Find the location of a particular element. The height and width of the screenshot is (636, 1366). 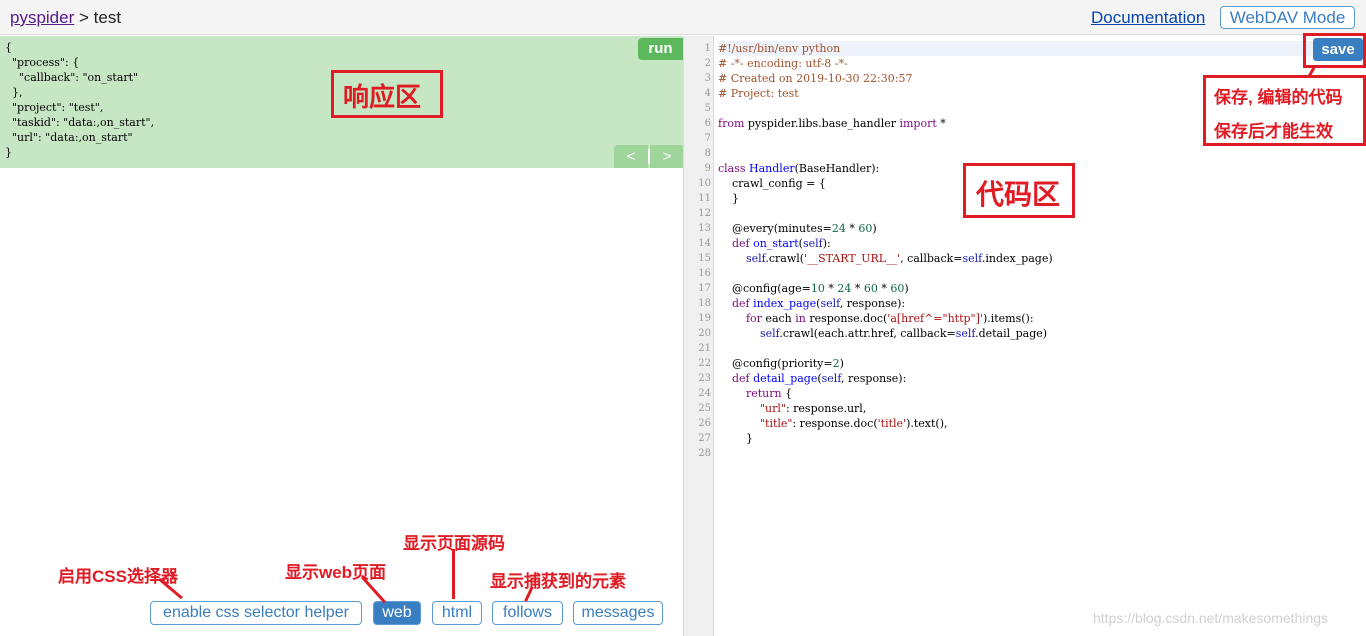

next-button: > is located at coordinates (667, 156).